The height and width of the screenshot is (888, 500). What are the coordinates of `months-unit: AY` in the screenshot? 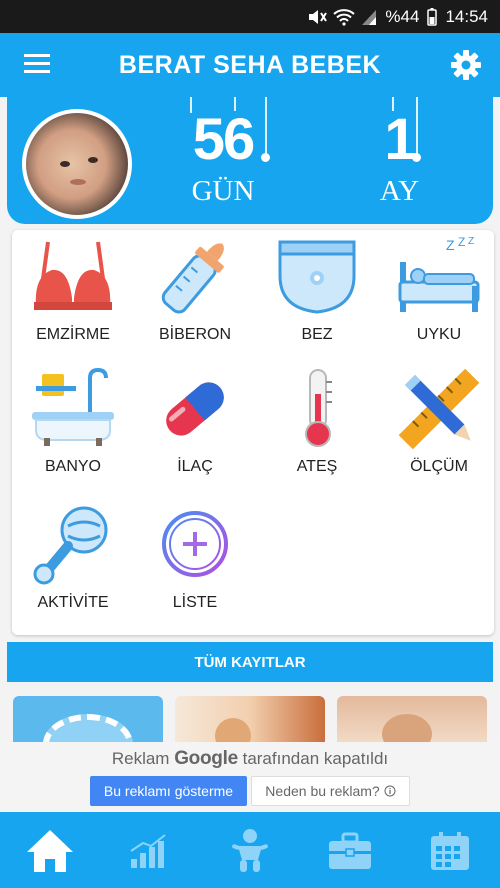 It's located at (399, 191).